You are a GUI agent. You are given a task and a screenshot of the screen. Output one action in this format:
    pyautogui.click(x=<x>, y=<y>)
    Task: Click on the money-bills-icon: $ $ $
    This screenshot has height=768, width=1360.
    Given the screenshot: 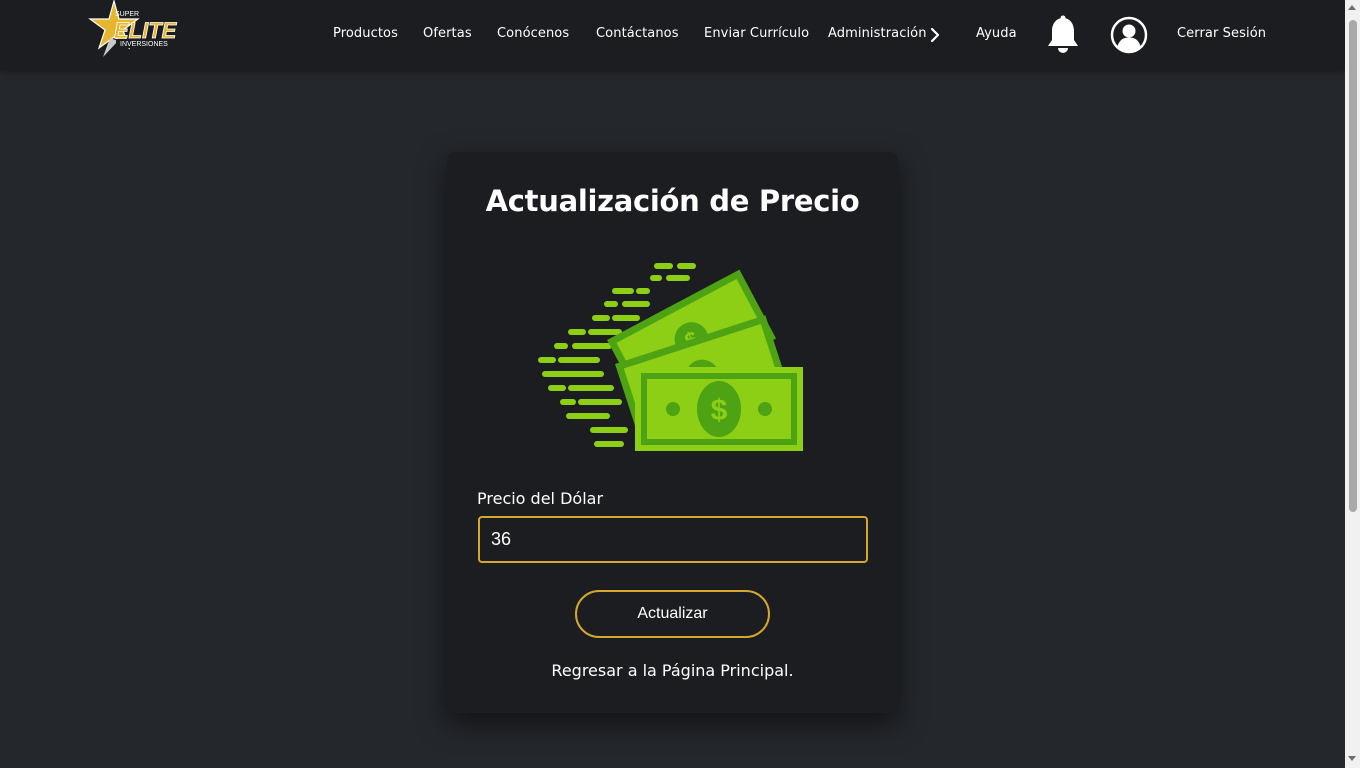 What is the action you would take?
    pyautogui.click(x=670, y=357)
    